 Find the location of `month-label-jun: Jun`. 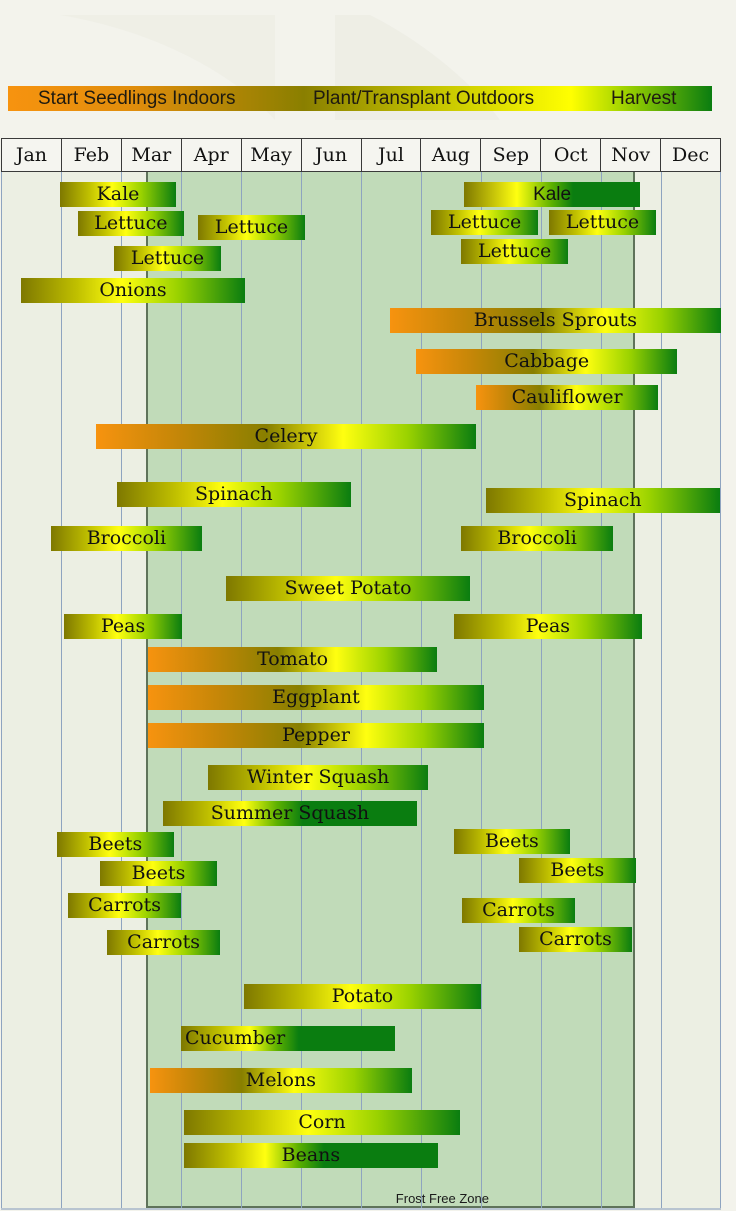

month-label-jun: Jun is located at coordinates (332, 155).